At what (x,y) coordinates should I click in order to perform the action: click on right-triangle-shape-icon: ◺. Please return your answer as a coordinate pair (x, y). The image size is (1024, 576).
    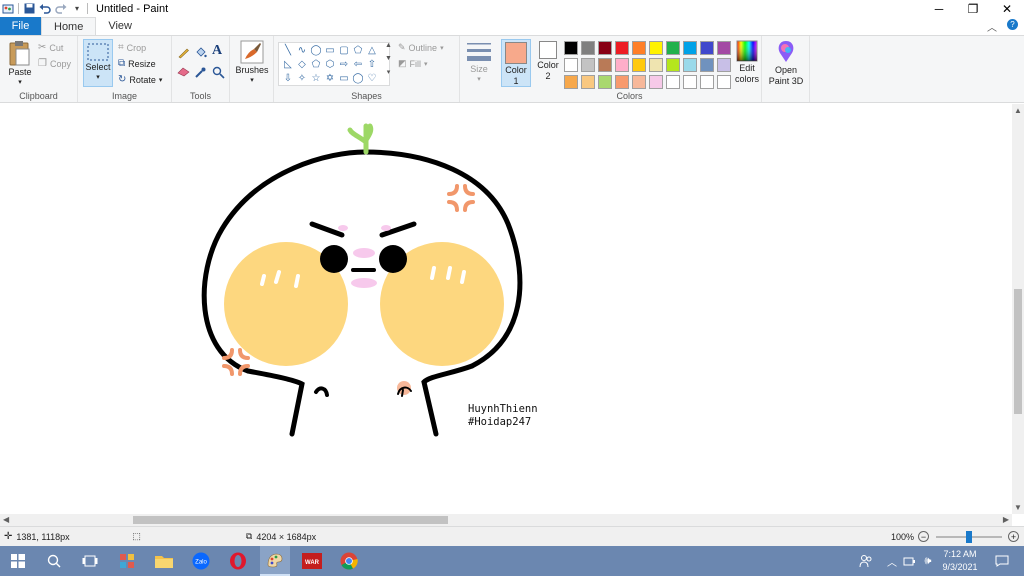
    Looking at the image, I should click on (288, 64).